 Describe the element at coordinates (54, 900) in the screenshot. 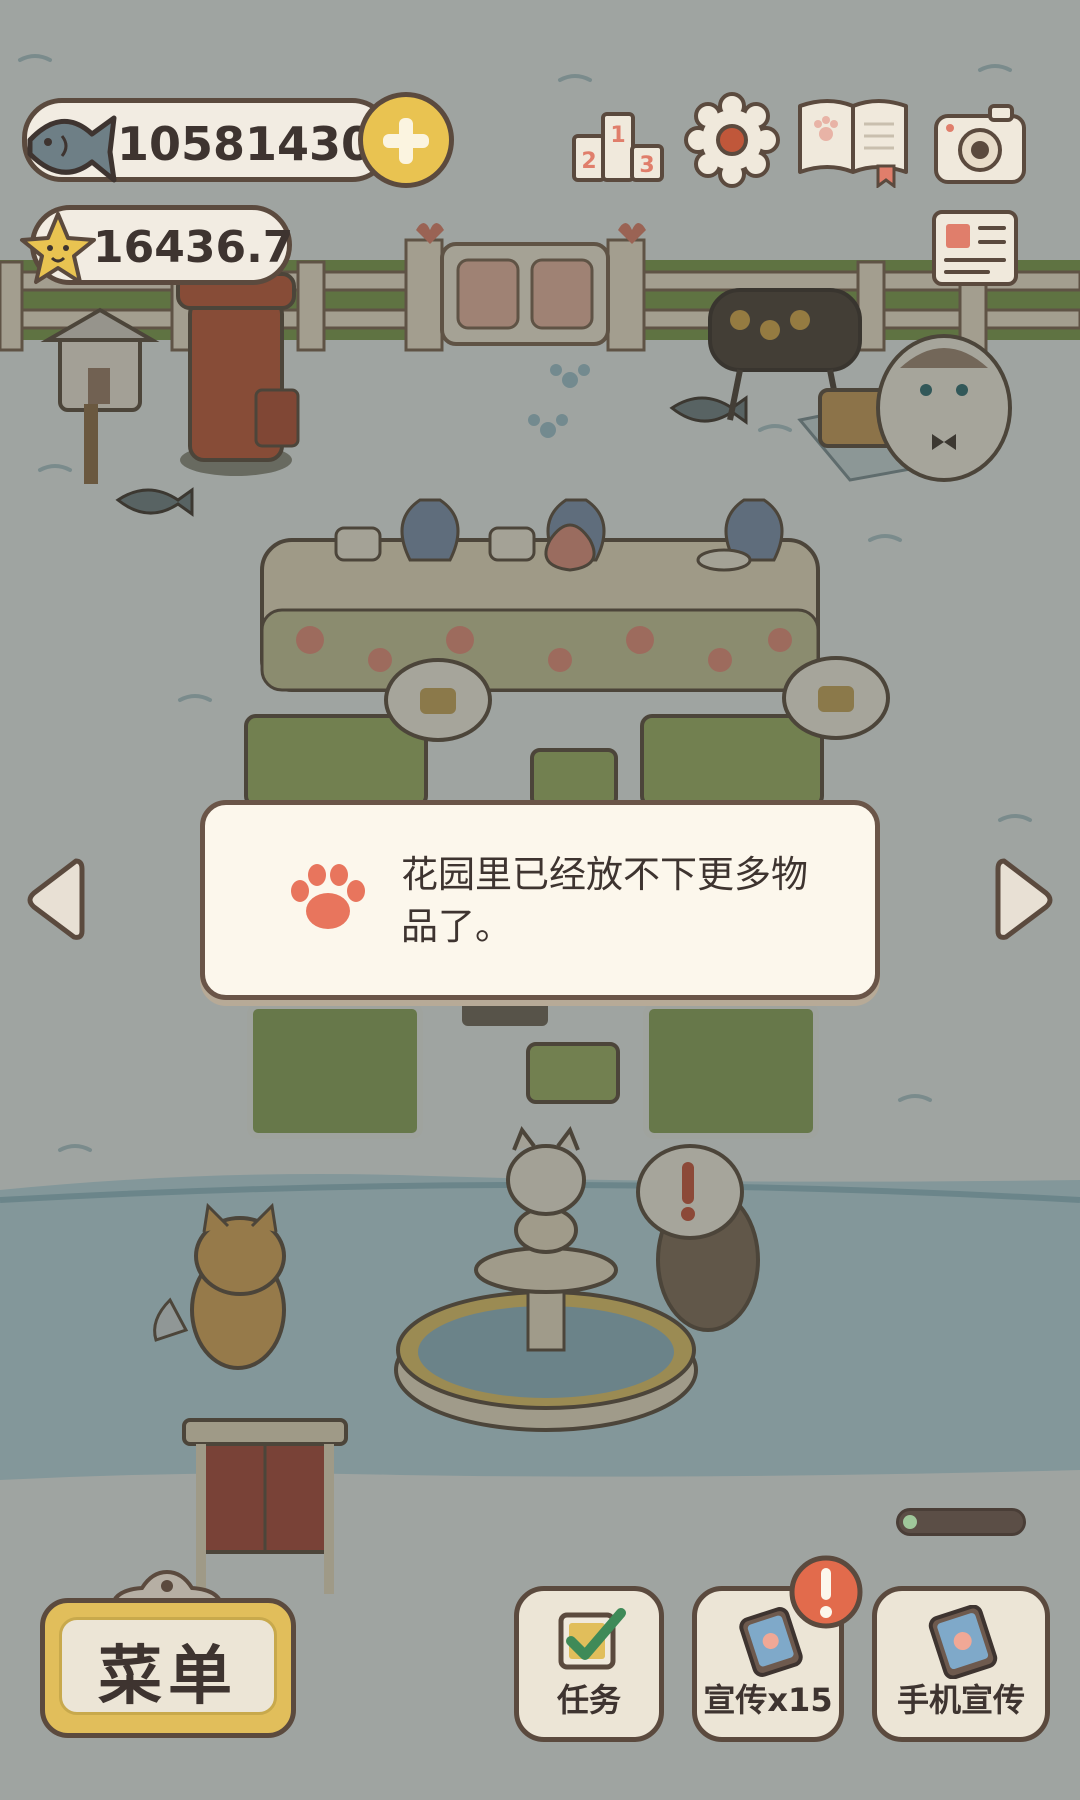

I see `previous-garden-arrow` at that location.